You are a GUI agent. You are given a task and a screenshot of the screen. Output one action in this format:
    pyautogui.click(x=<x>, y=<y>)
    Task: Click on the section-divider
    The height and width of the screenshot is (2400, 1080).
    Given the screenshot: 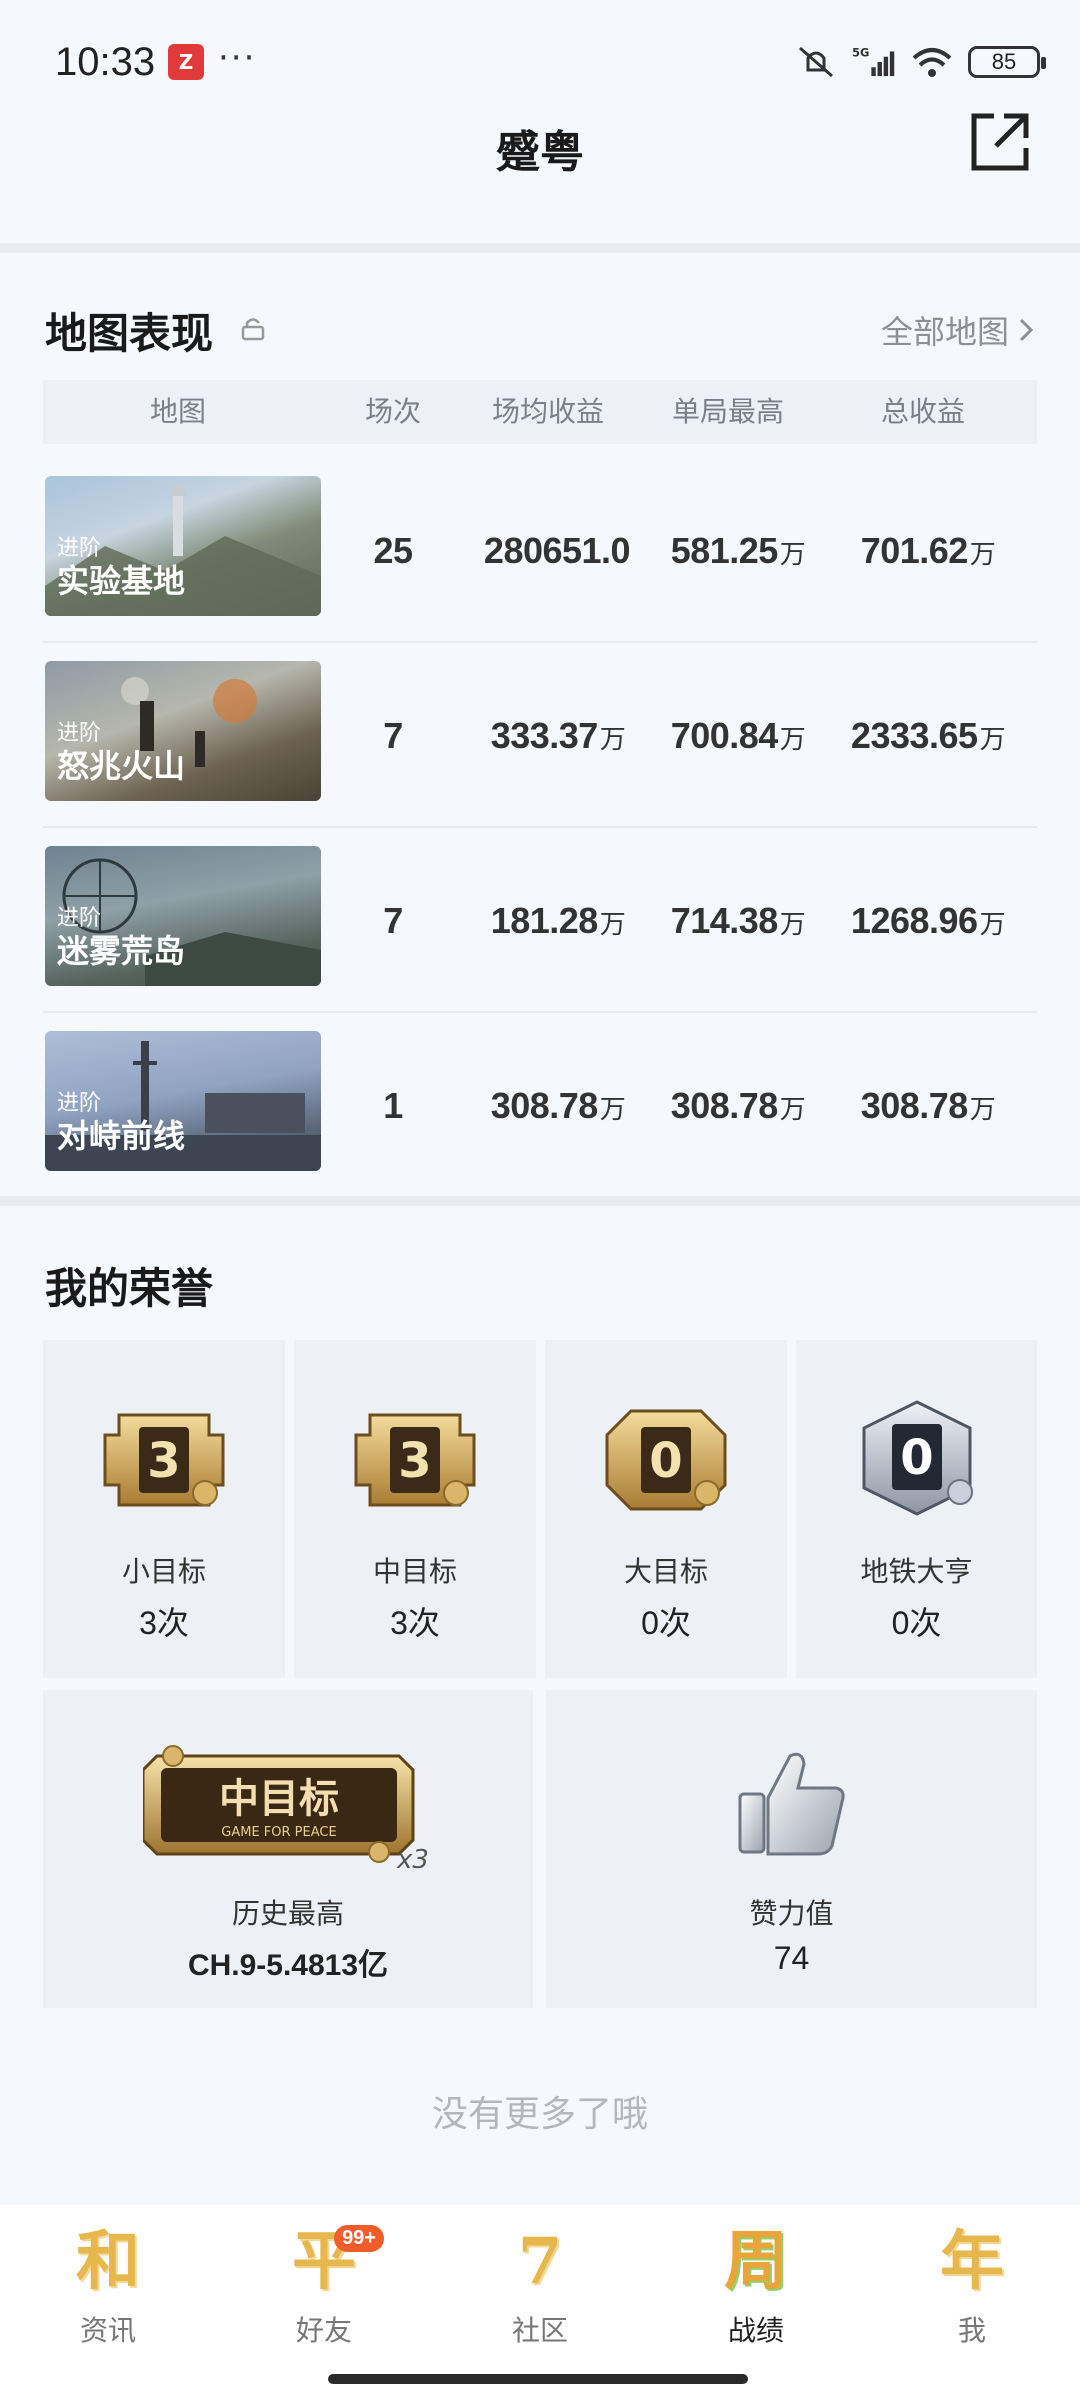 What is the action you would take?
    pyautogui.click(x=540, y=248)
    